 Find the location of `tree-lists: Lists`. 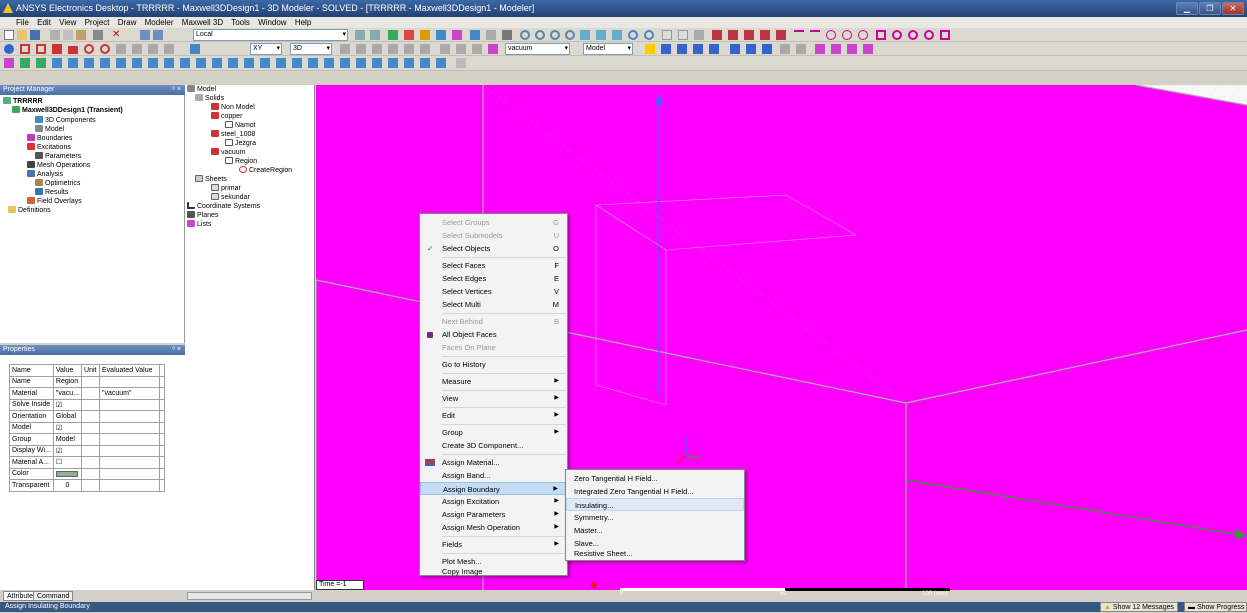

tree-lists: Lists is located at coordinates (199, 224).